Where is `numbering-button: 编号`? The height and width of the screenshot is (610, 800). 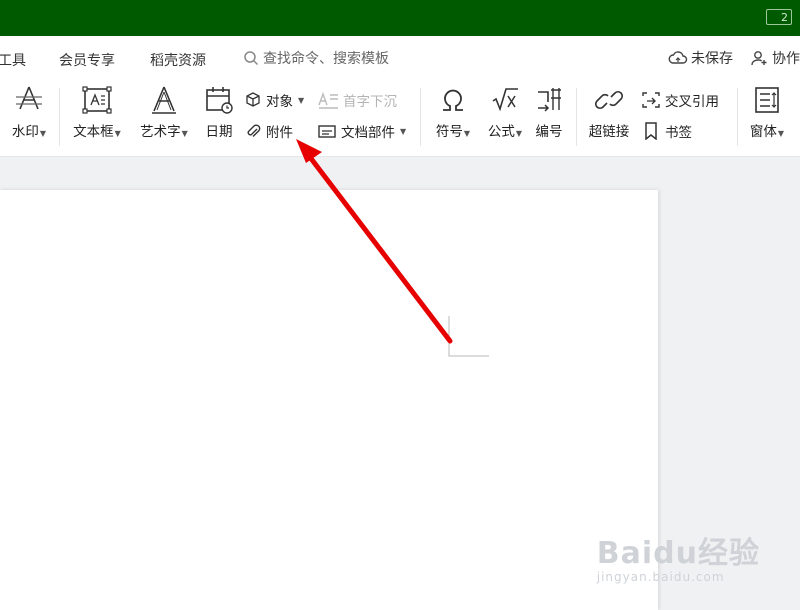
numbering-button: 编号 is located at coordinates (549, 112).